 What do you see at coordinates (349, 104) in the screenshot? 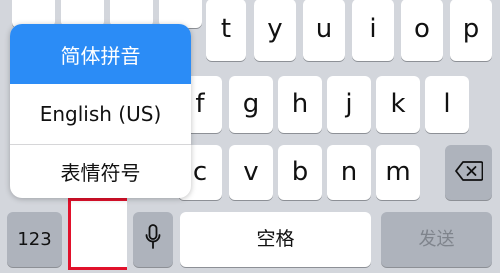
I see `key-j: j` at bounding box center [349, 104].